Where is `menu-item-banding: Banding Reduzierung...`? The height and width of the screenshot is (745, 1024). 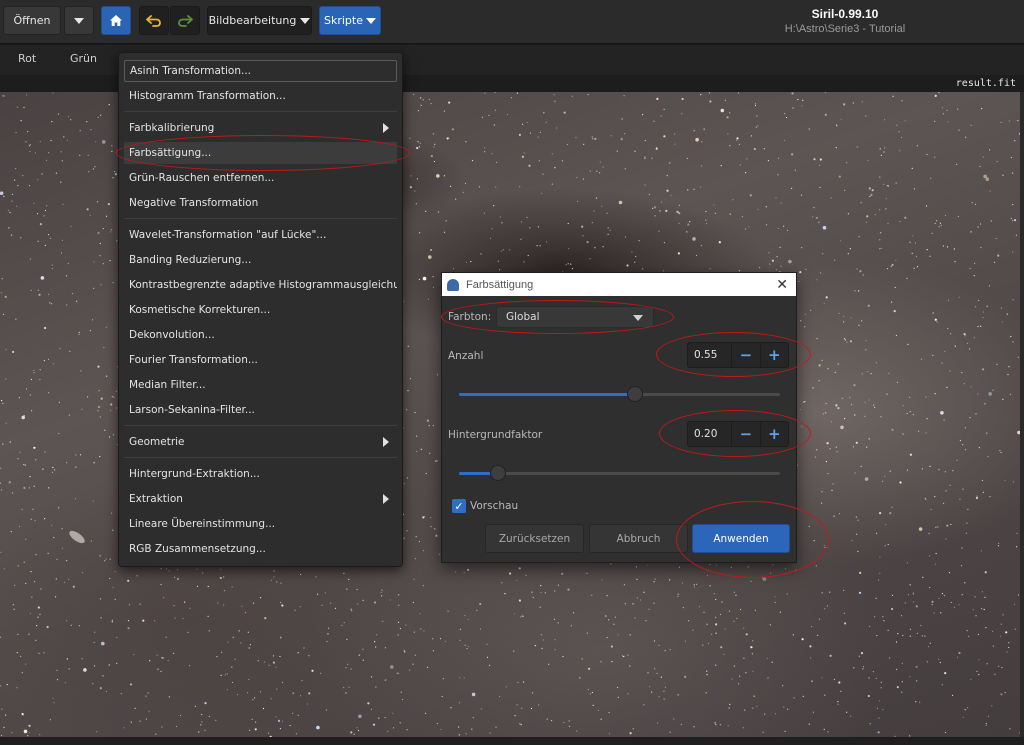
menu-item-banding: Banding Reduzierung... is located at coordinates (260, 260).